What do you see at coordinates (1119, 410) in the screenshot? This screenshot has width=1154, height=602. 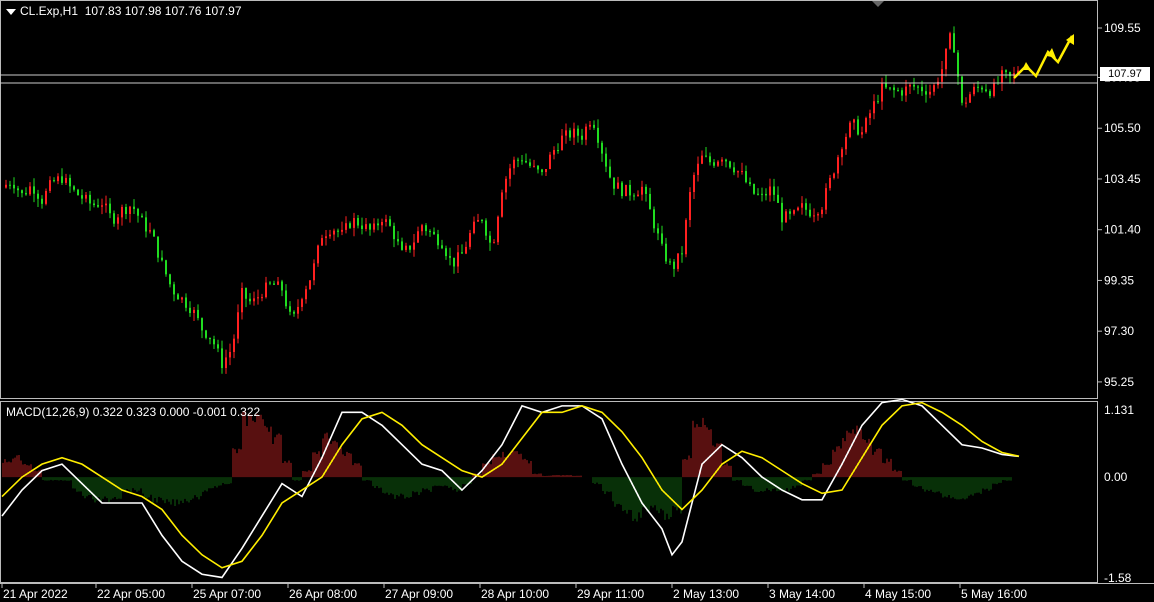 I see `macd-tick-label: 1.131` at bounding box center [1119, 410].